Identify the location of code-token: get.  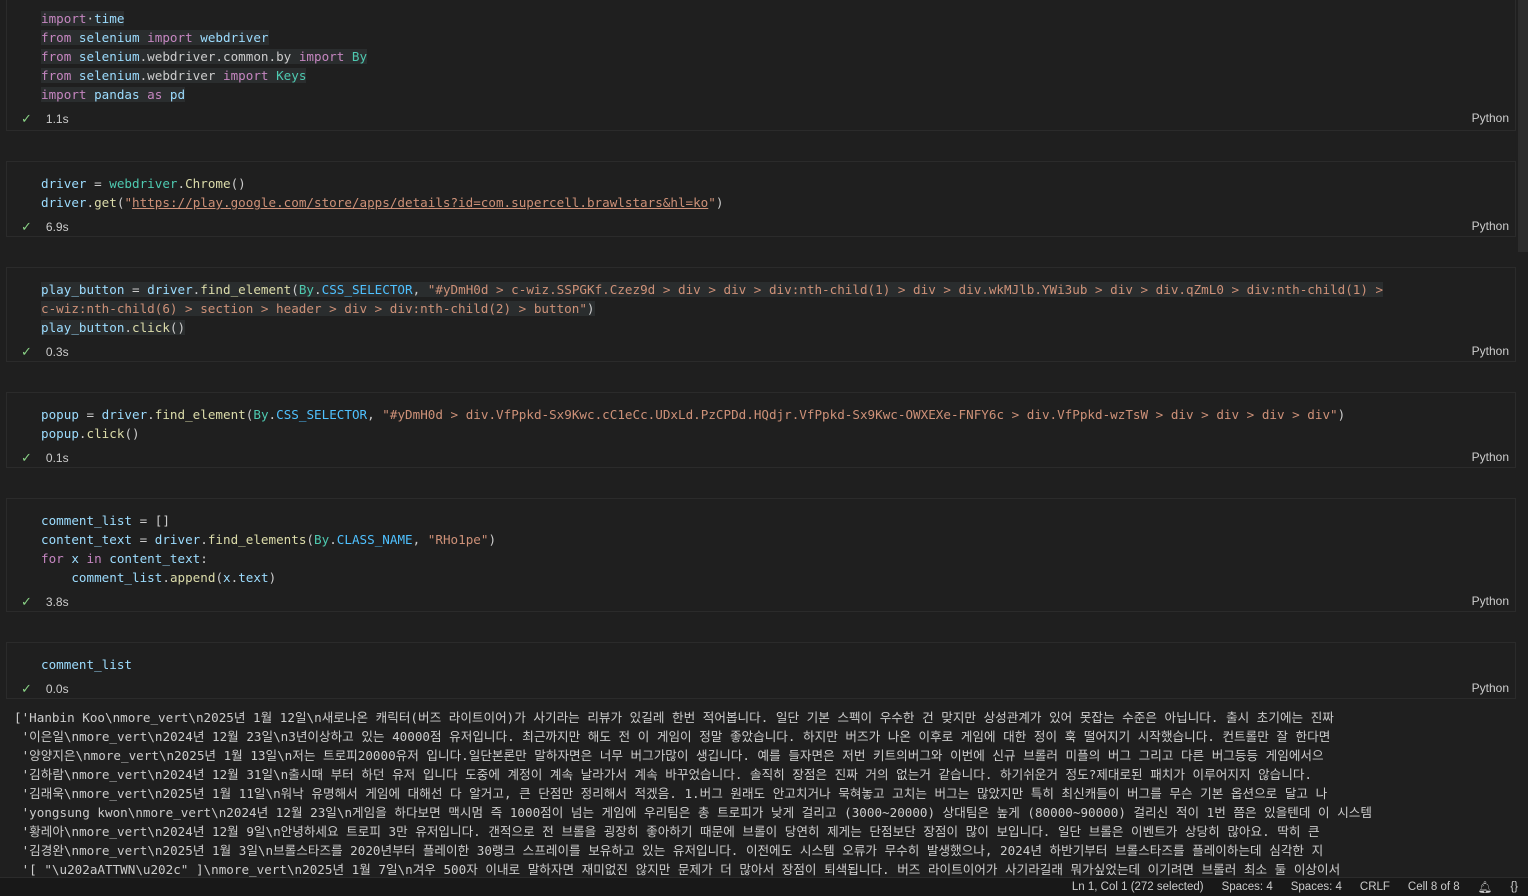
(105, 202).